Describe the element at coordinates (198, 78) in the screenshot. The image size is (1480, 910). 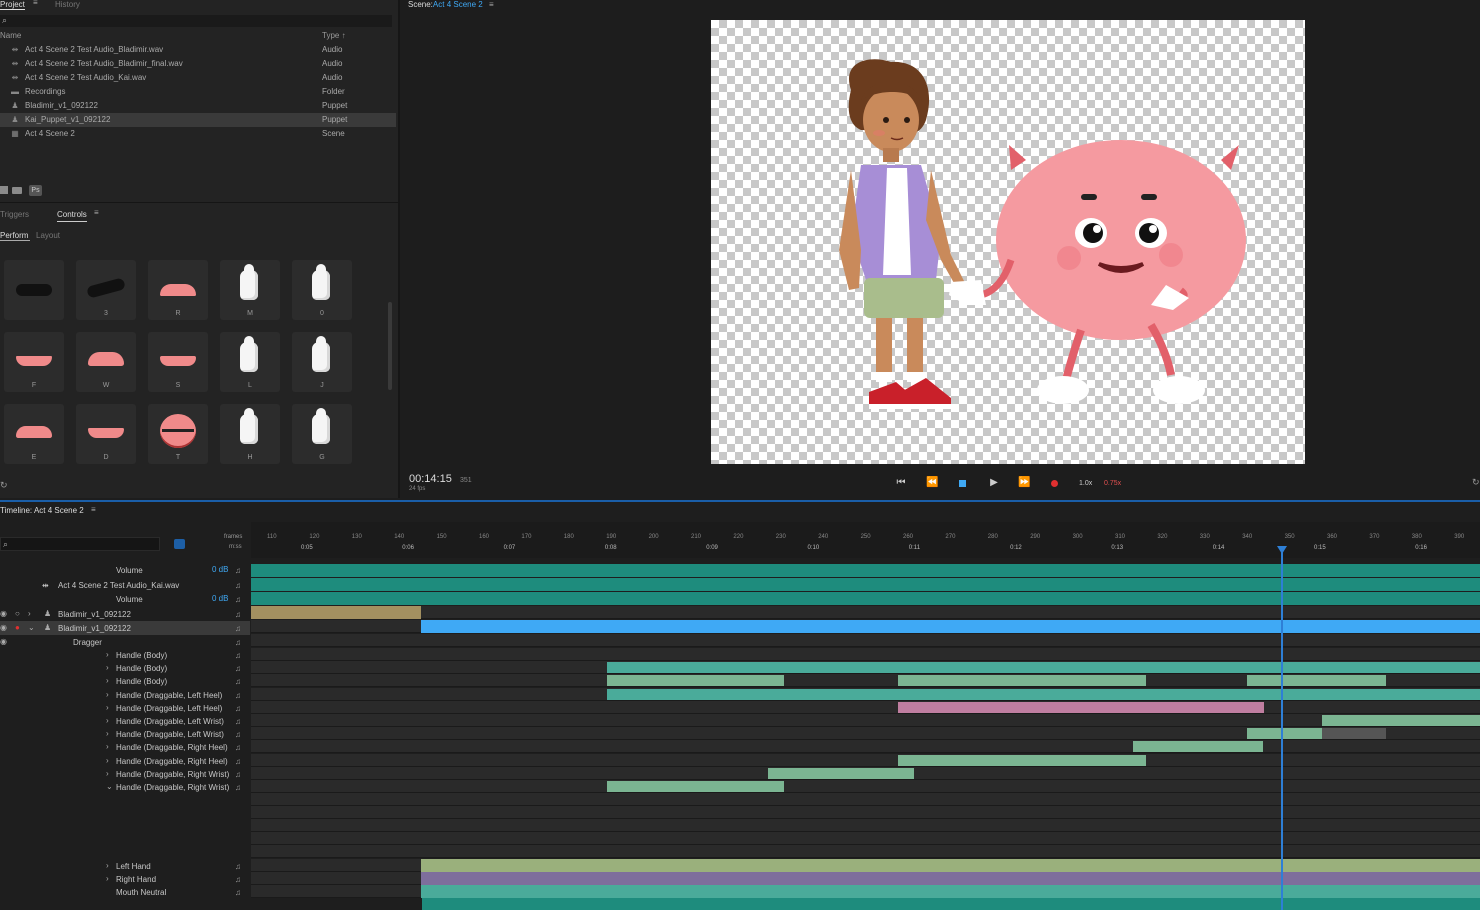
I see `project-list-item: ⇹ Act 4 Scene 2 Test Audio_Kai.wav Audio` at that location.